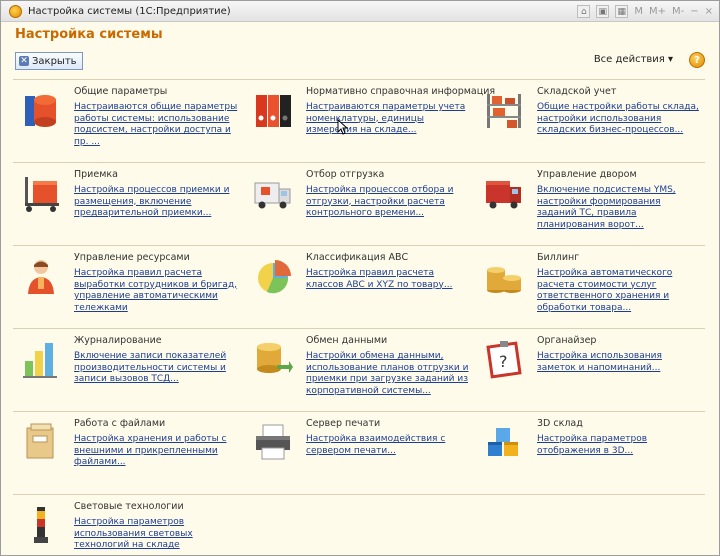 This screenshot has width=720, height=556. Describe the element at coordinates (40, 111) in the screenshot. I see `database-icon` at that location.